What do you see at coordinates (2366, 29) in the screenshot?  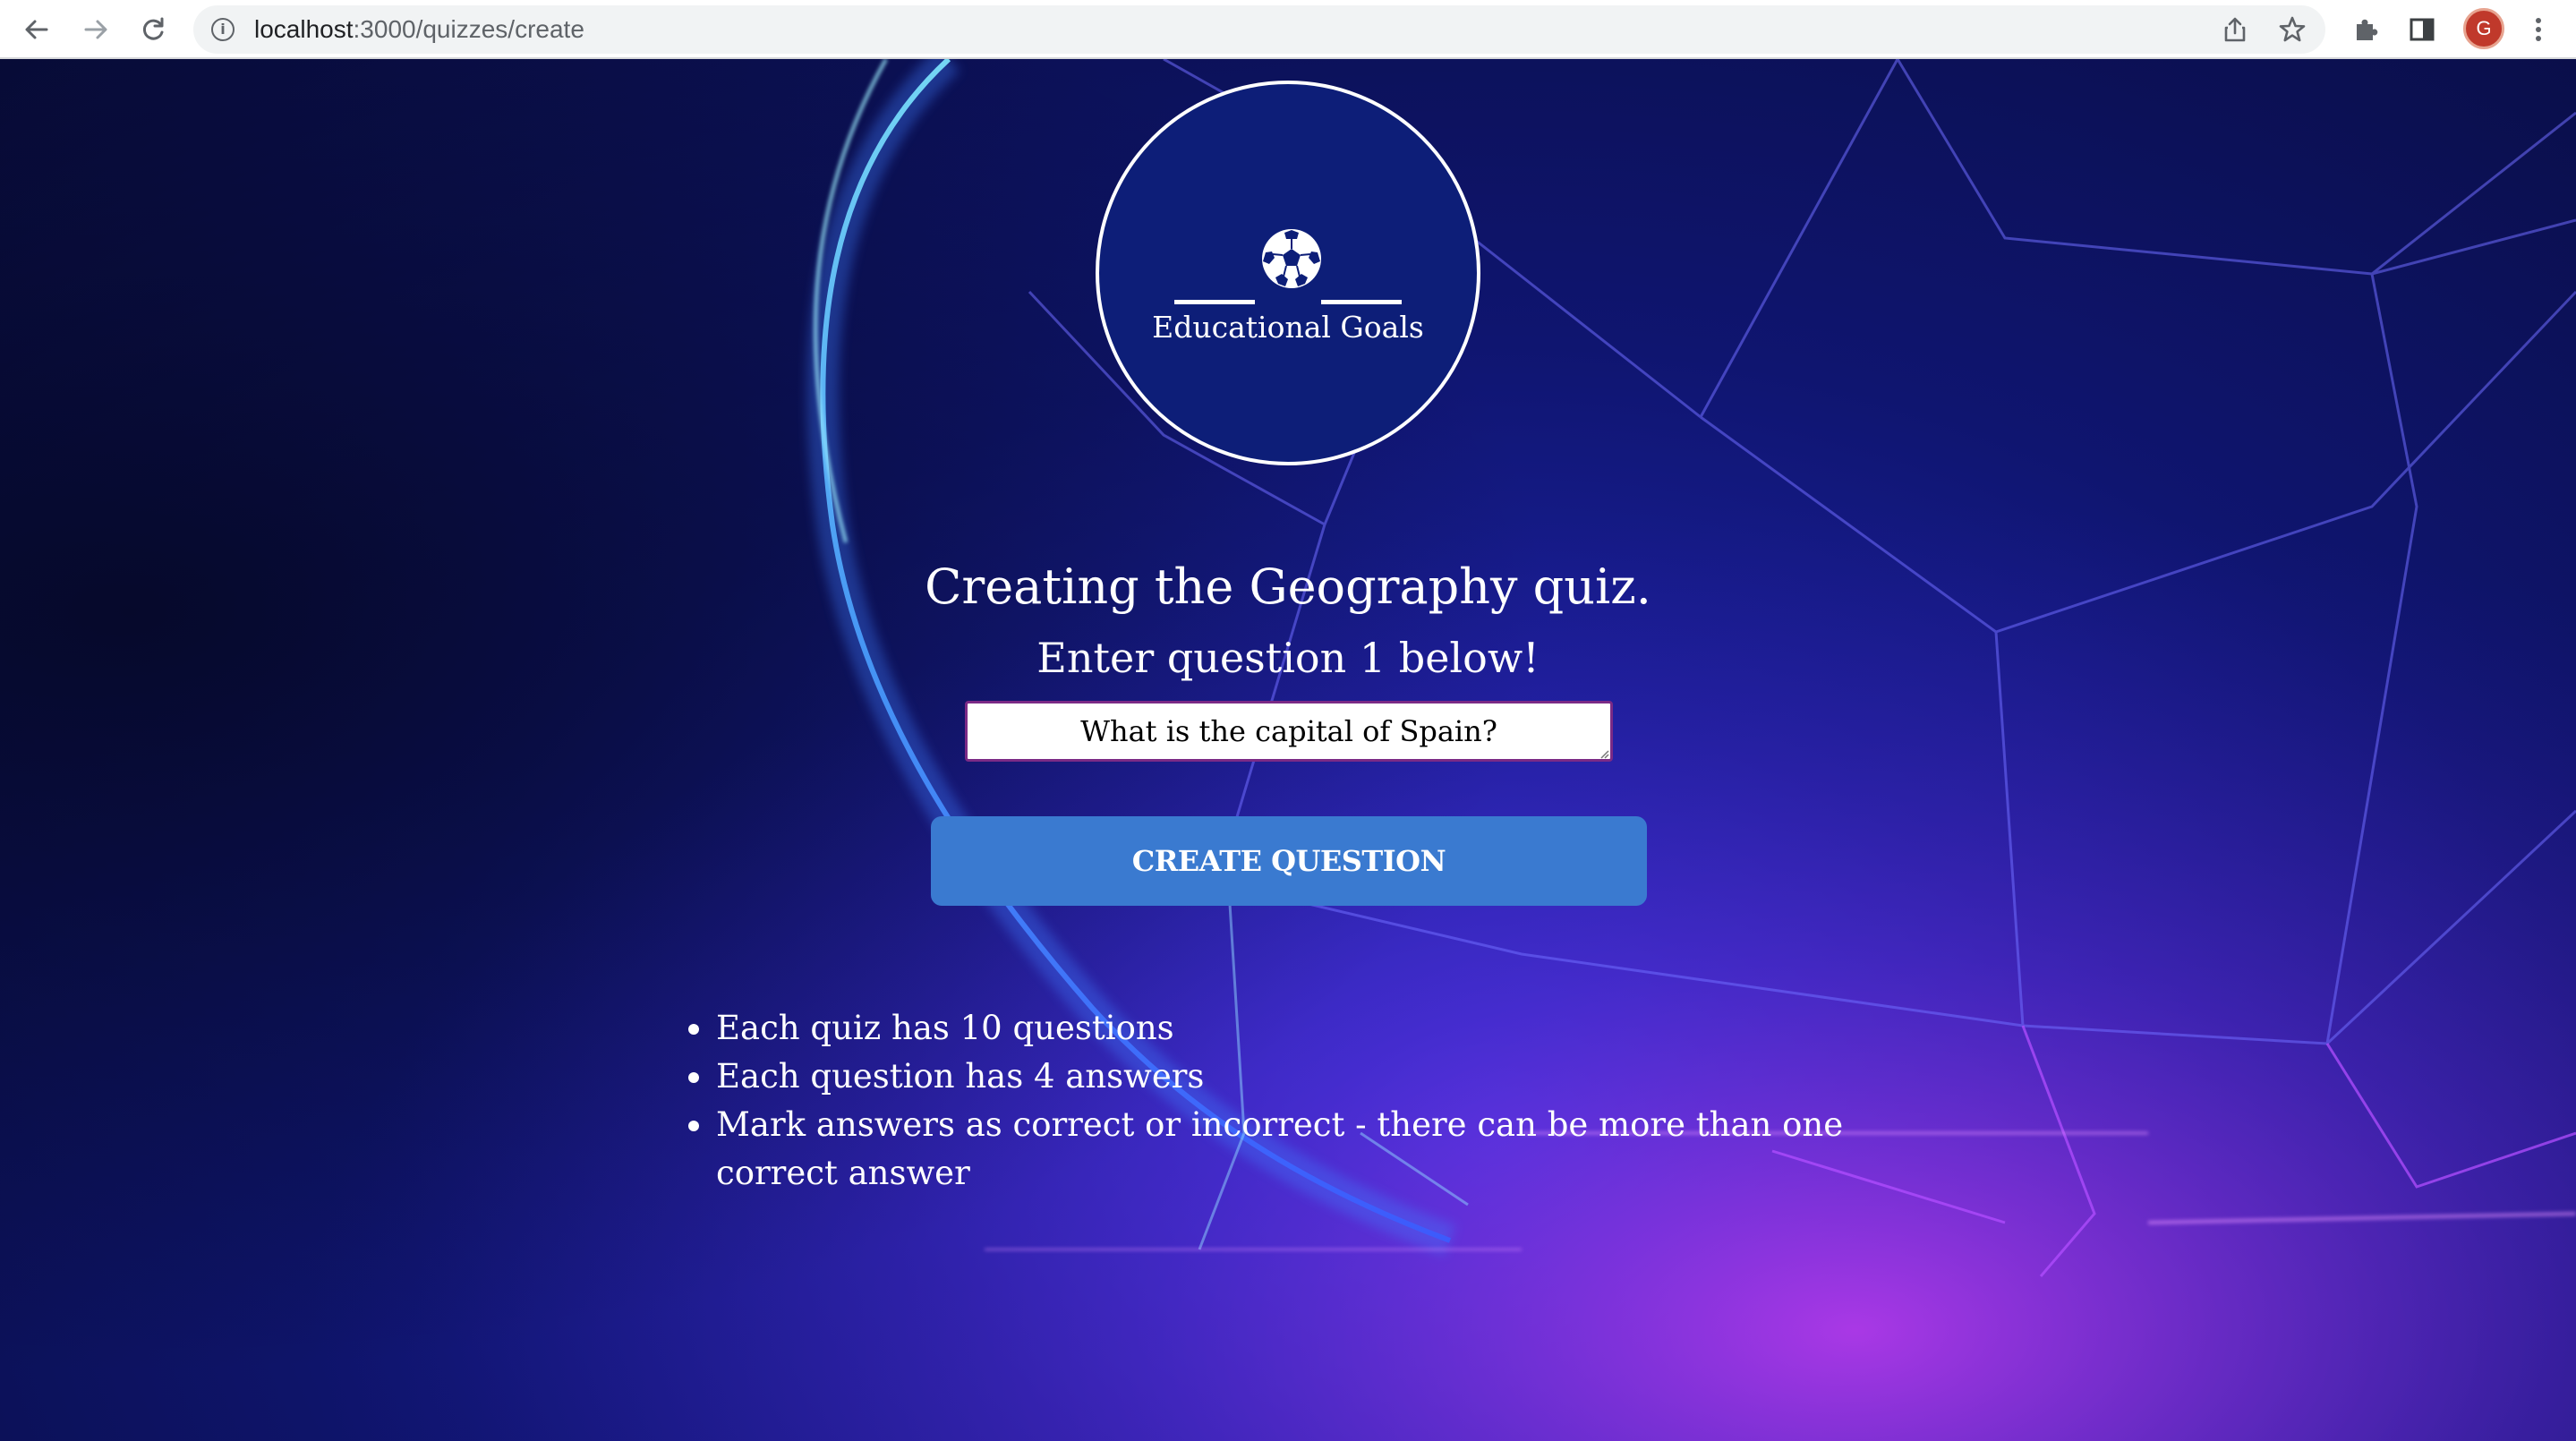 I see `extensions-puzzle-icon` at bounding box center [2366, 29].